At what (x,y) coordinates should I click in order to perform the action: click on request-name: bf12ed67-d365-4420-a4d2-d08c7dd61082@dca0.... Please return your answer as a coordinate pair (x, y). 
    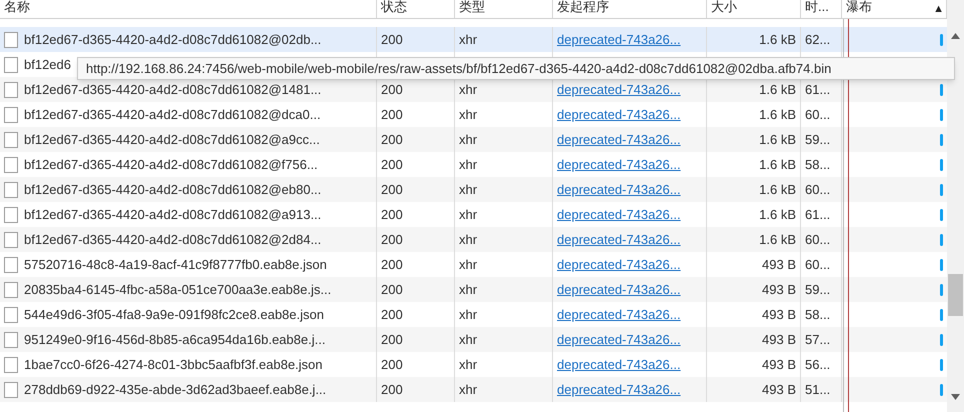
    Looking at the image, I should click on (172, 115).